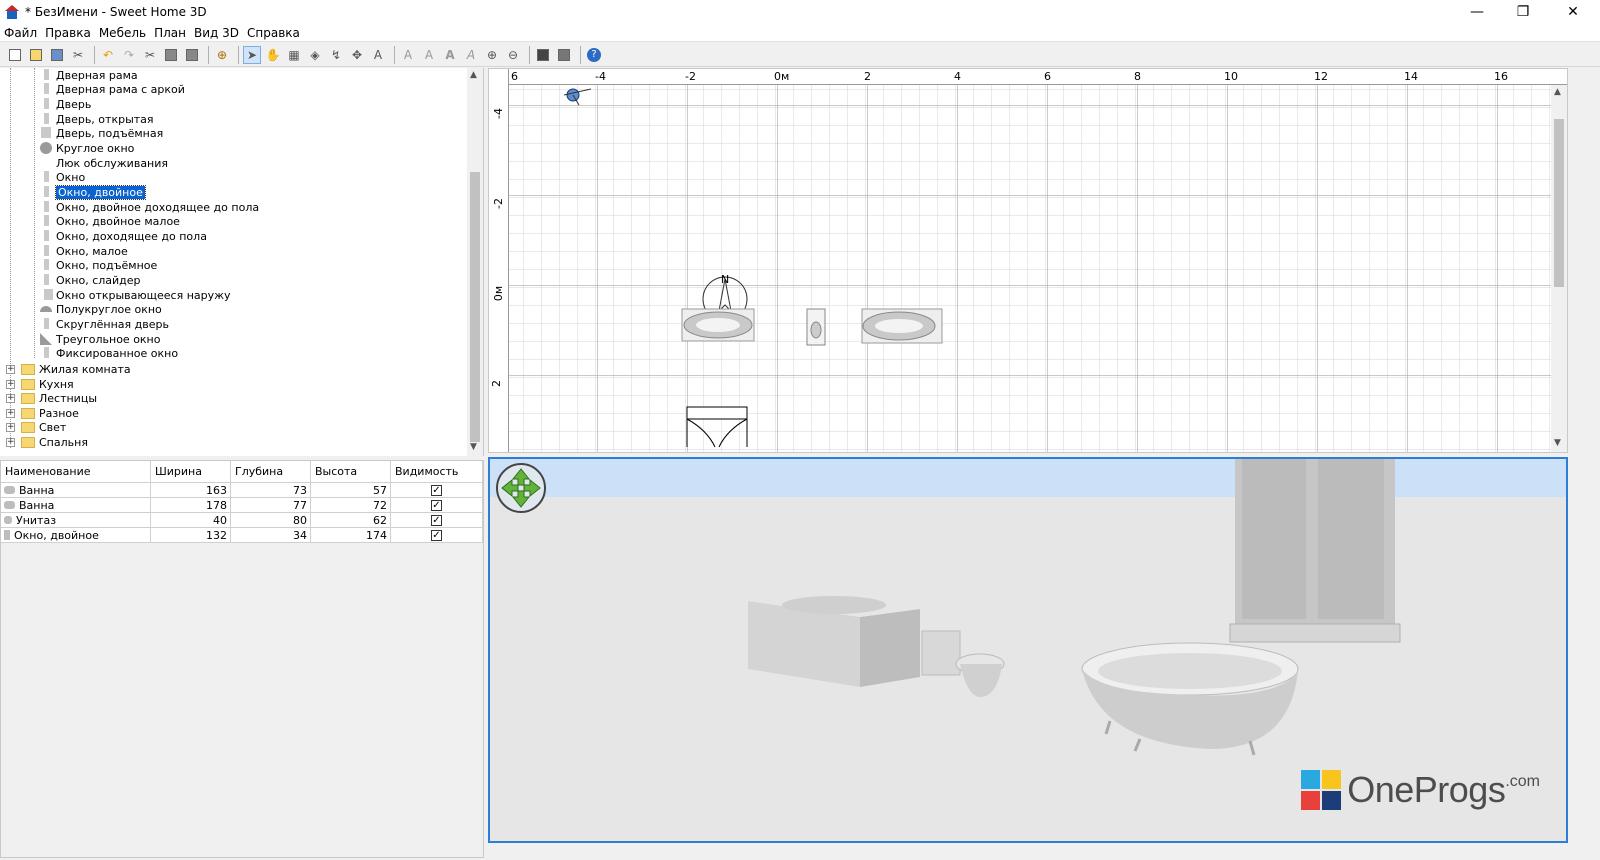 The height and width of the screenshot is (860, 1600). I want to click on add-text-icon: A, so click(378, 55).